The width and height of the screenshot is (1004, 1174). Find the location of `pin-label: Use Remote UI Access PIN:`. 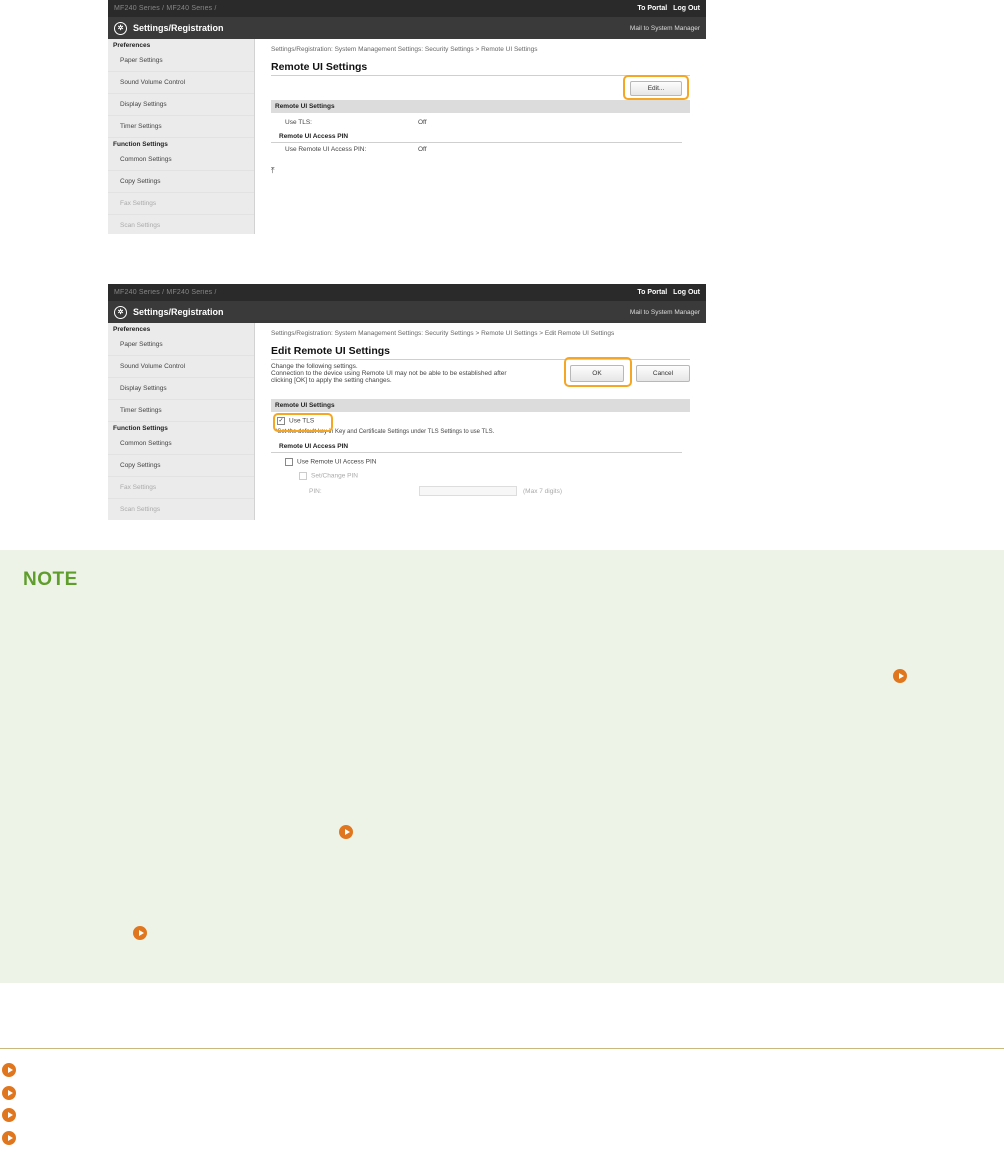

pin-label: Use Remote UI Access PIN: is located at coordinates (326, 149).